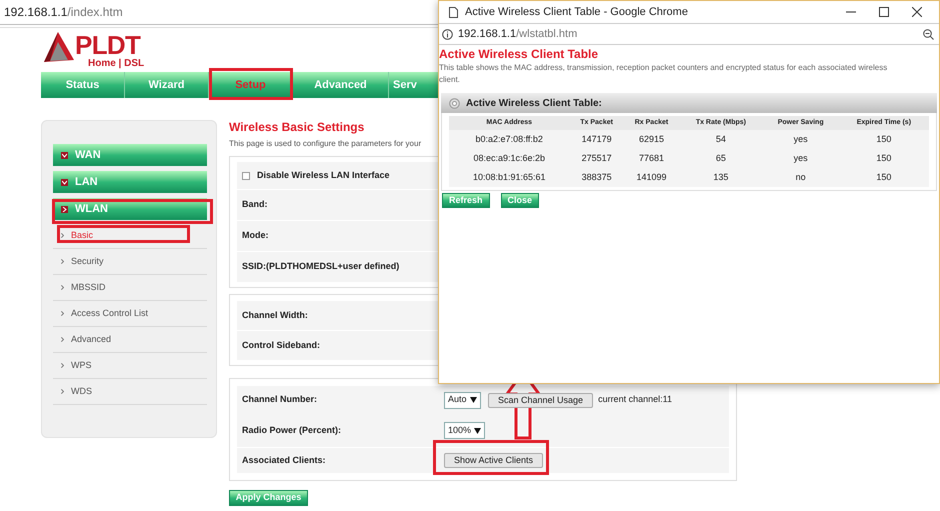  I want to click on field-label: Mode:, so click(255, 235).